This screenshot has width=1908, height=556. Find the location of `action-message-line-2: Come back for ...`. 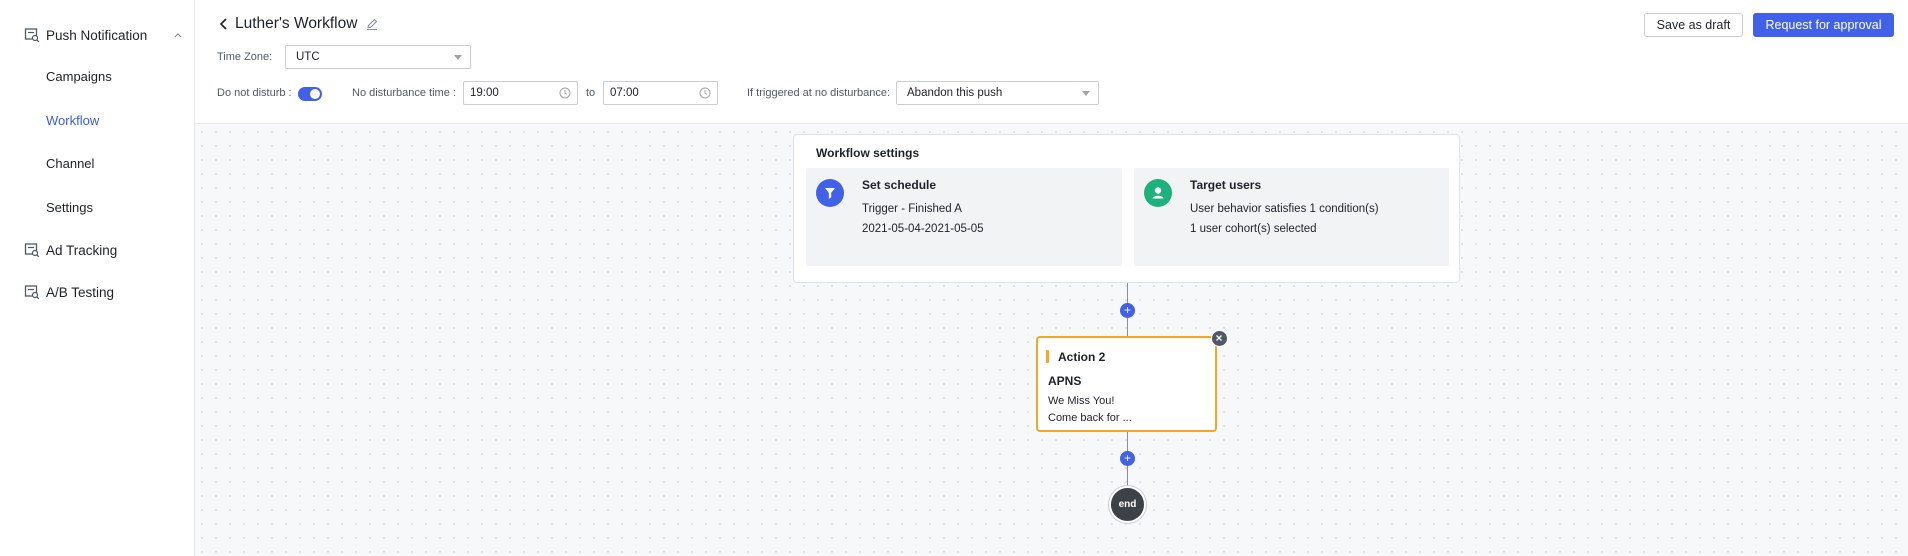

action-message-line-2: Come back for ... is located at coordinates (1090, 418).